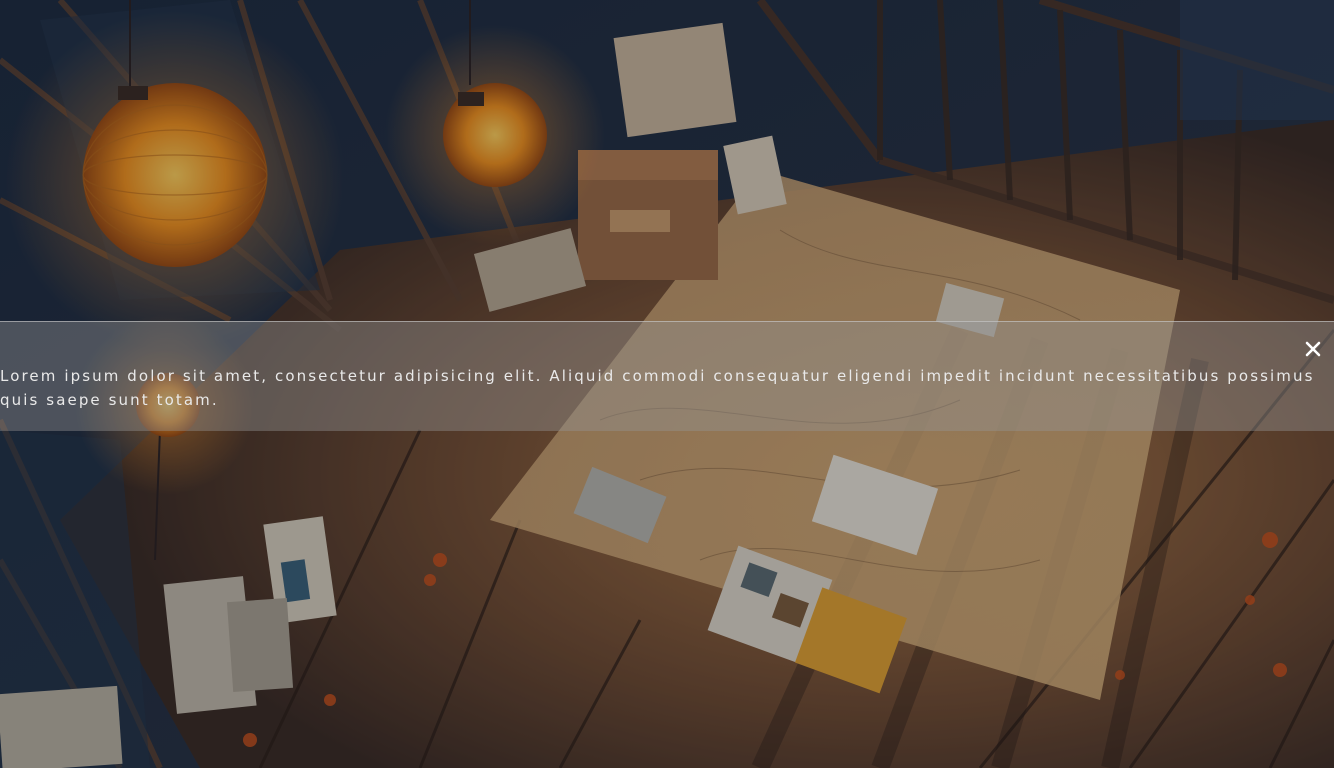  I want to click on close-button, so click(1313, 349).